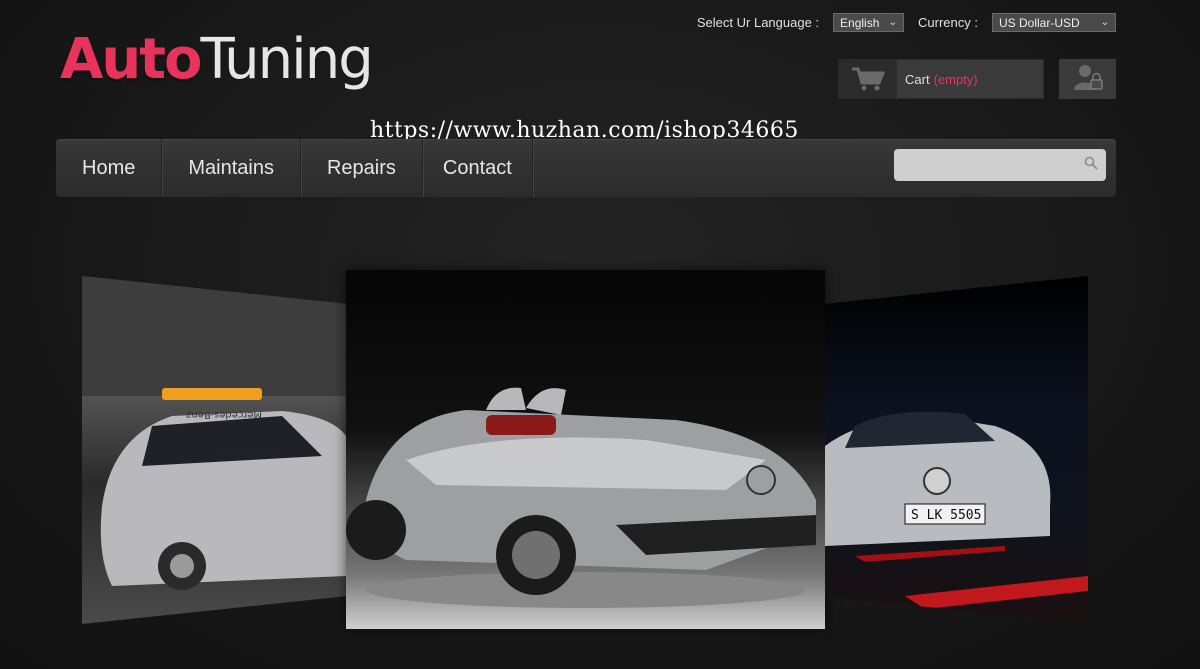  Describe the element at coordinates (917, 79) in the screenshot. I see `cart-label: Cart` at that location.